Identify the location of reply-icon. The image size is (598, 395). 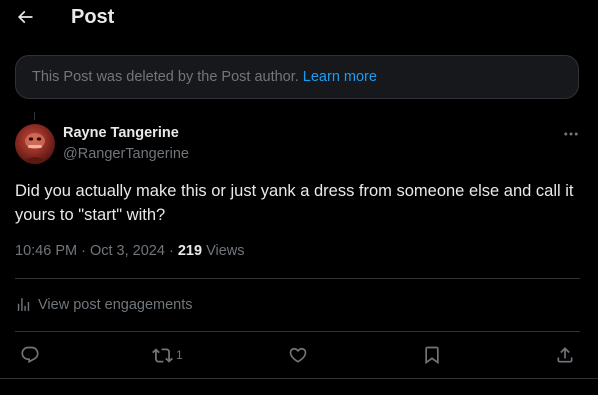
(30, 355).